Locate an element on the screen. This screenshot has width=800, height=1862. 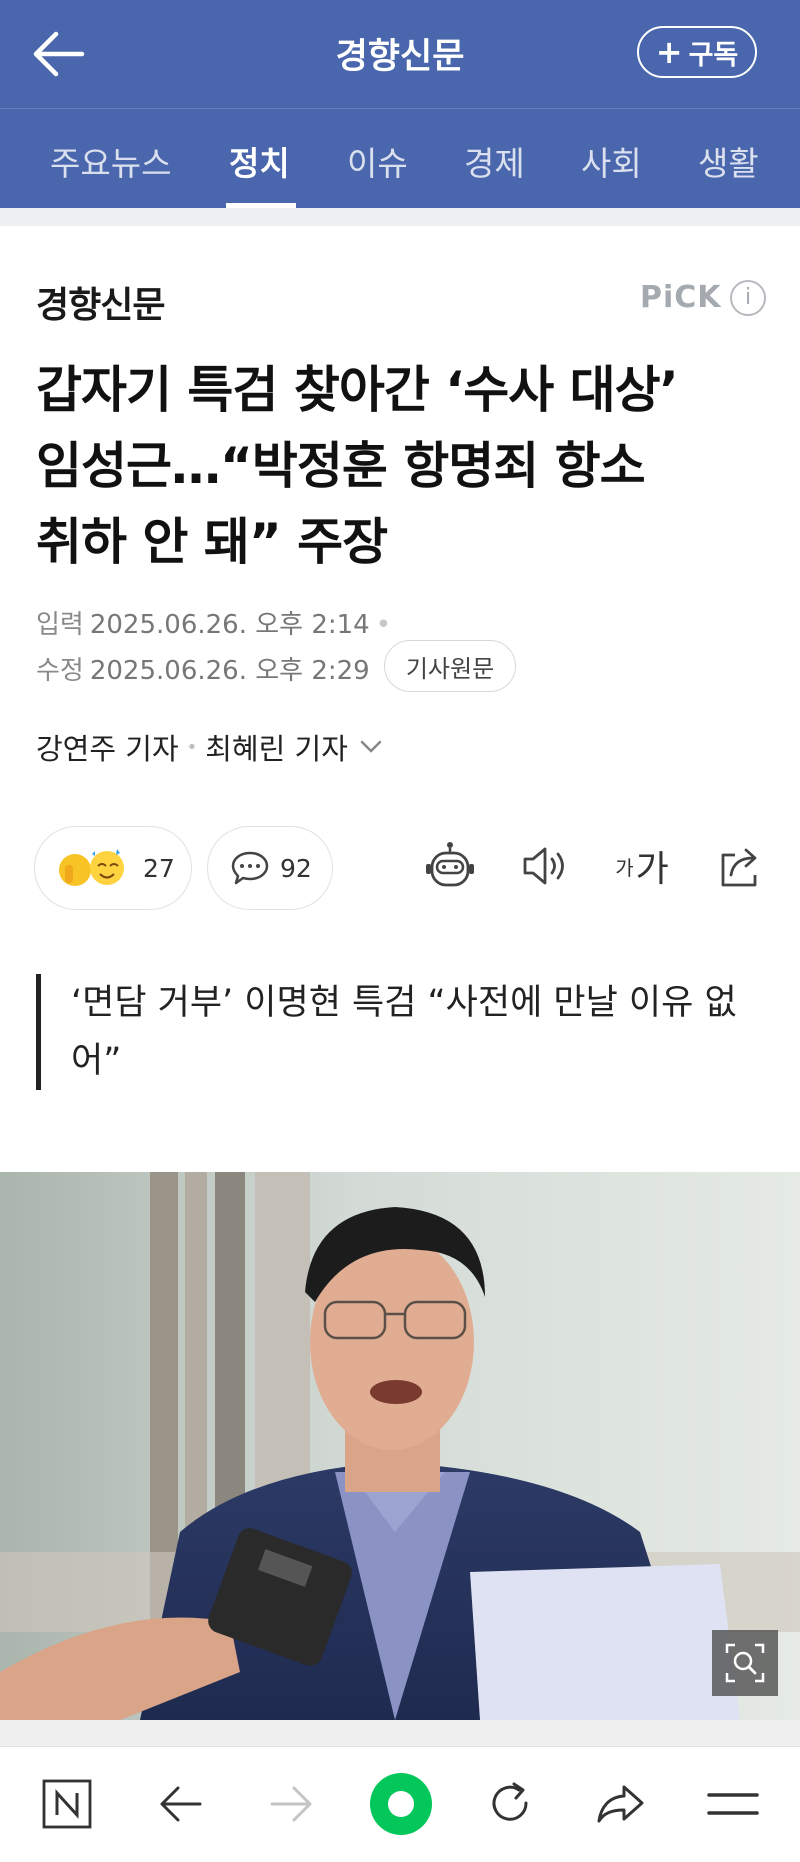
speaker-icon is located at coordinates (543, 866).